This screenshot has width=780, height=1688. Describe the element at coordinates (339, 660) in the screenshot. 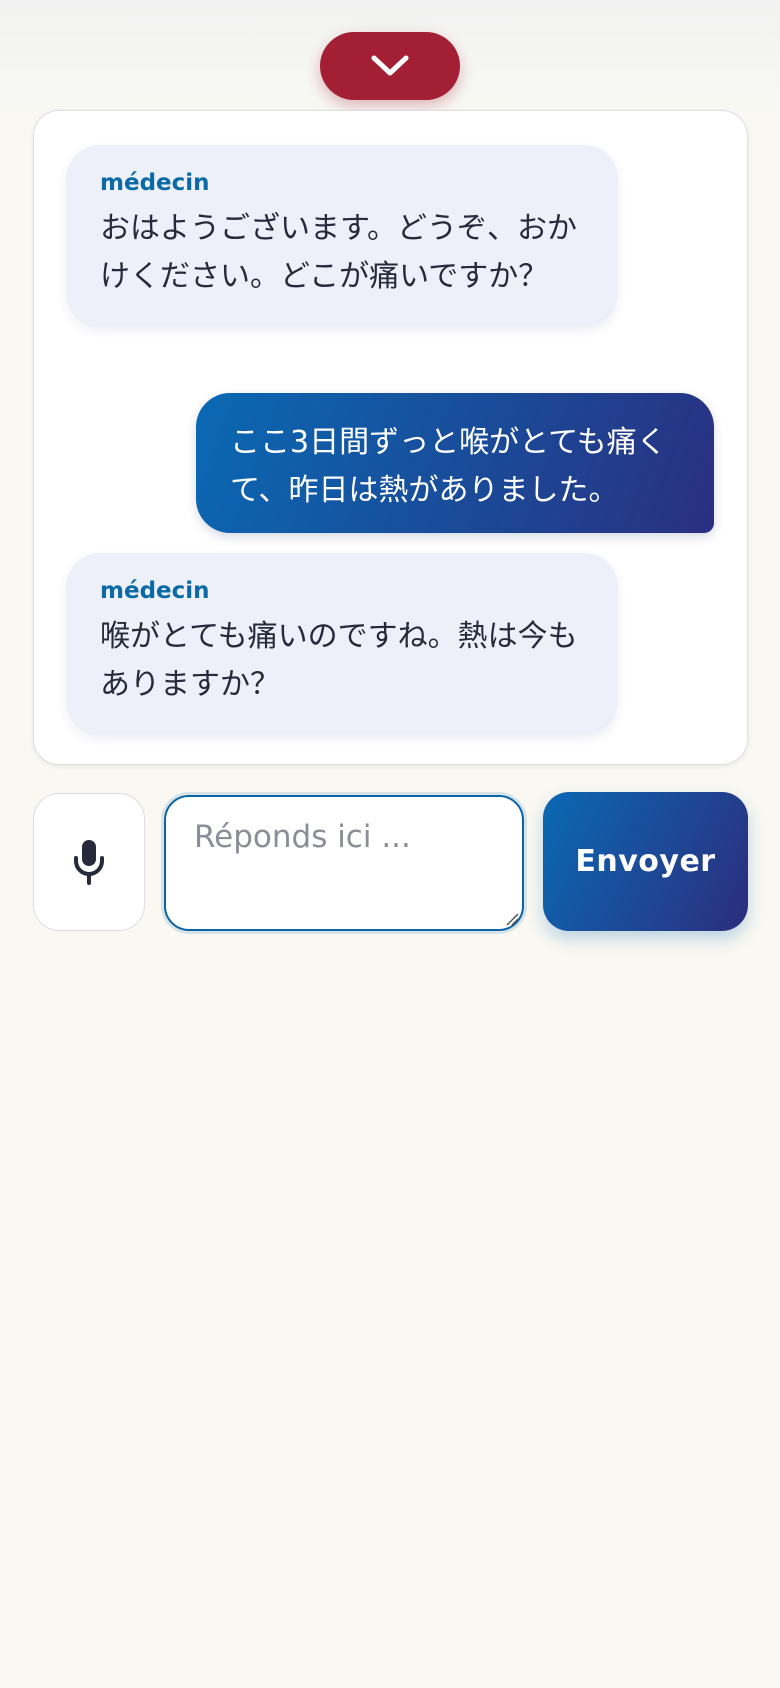

I see `message-text: 喉がとても痛いのですね。熱は今もありますか？` at that location.